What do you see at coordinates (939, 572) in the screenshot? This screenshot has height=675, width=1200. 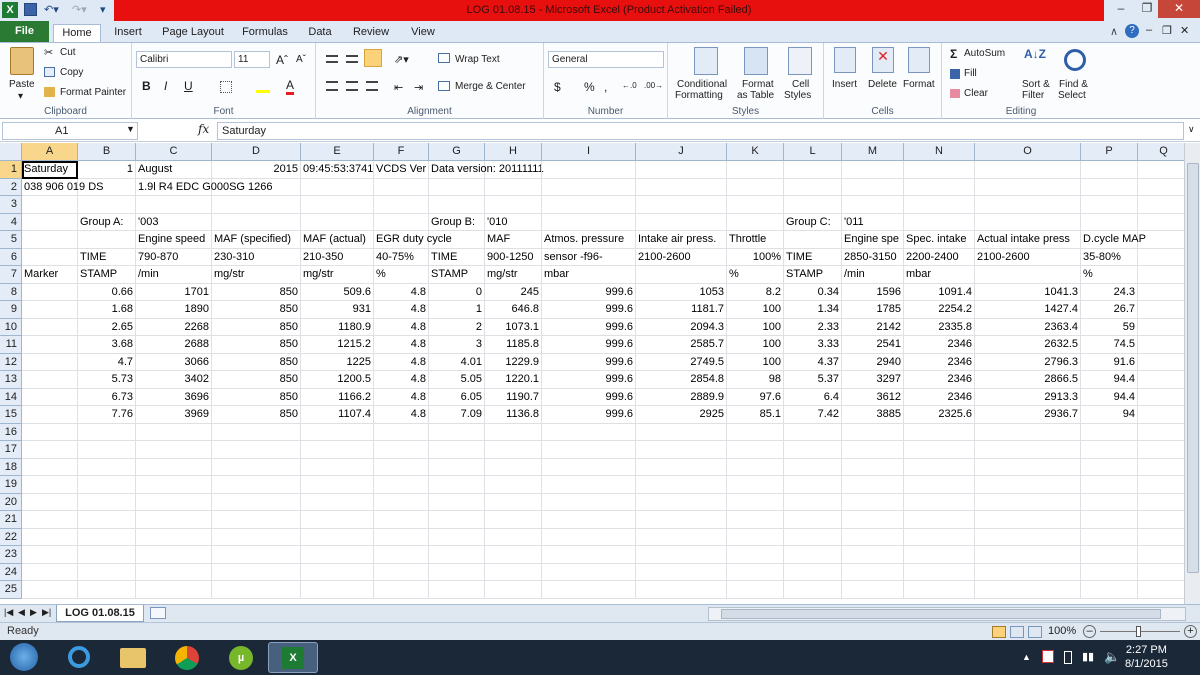 I see `cell-n24` at bounding box center [939, 572].